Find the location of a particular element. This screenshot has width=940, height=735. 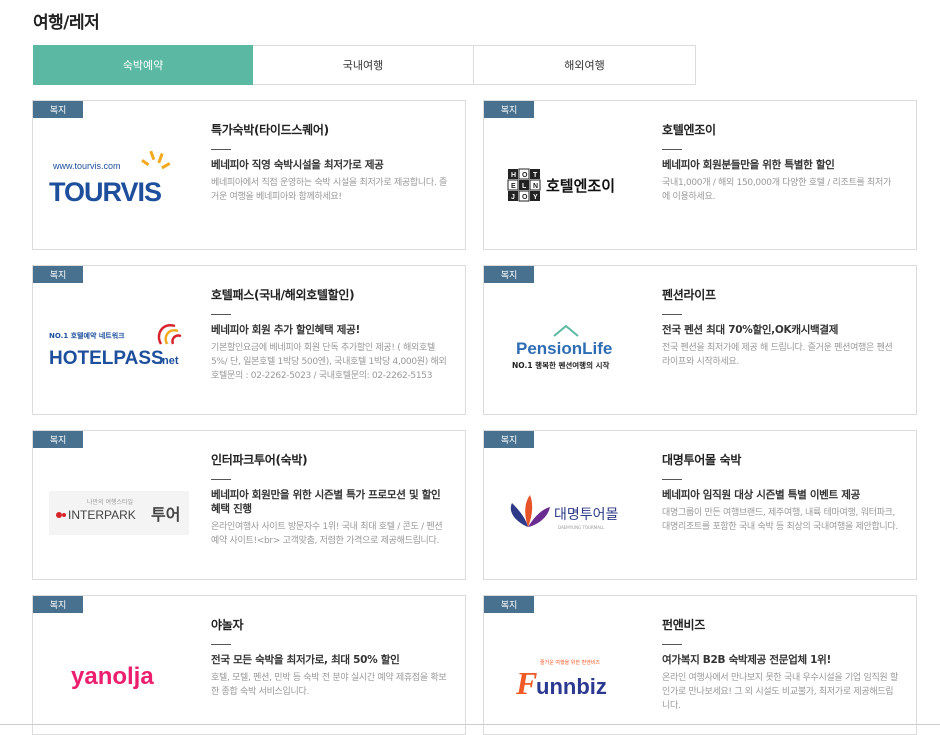

hotelpass-suffix: .net is located at coordinates (169, 361).